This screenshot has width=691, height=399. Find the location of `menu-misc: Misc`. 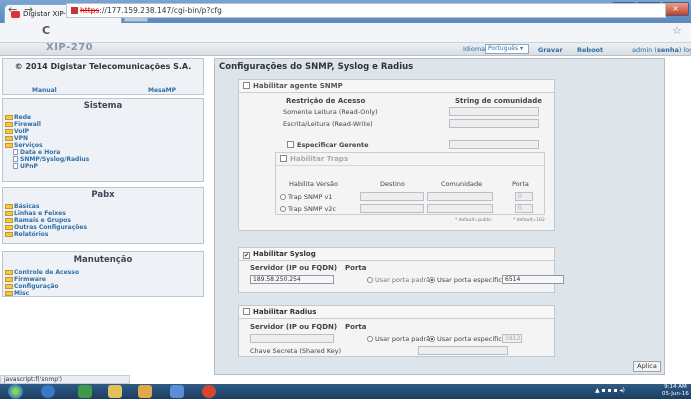

menu-misc: Misc is located at coordinates (104, 293).